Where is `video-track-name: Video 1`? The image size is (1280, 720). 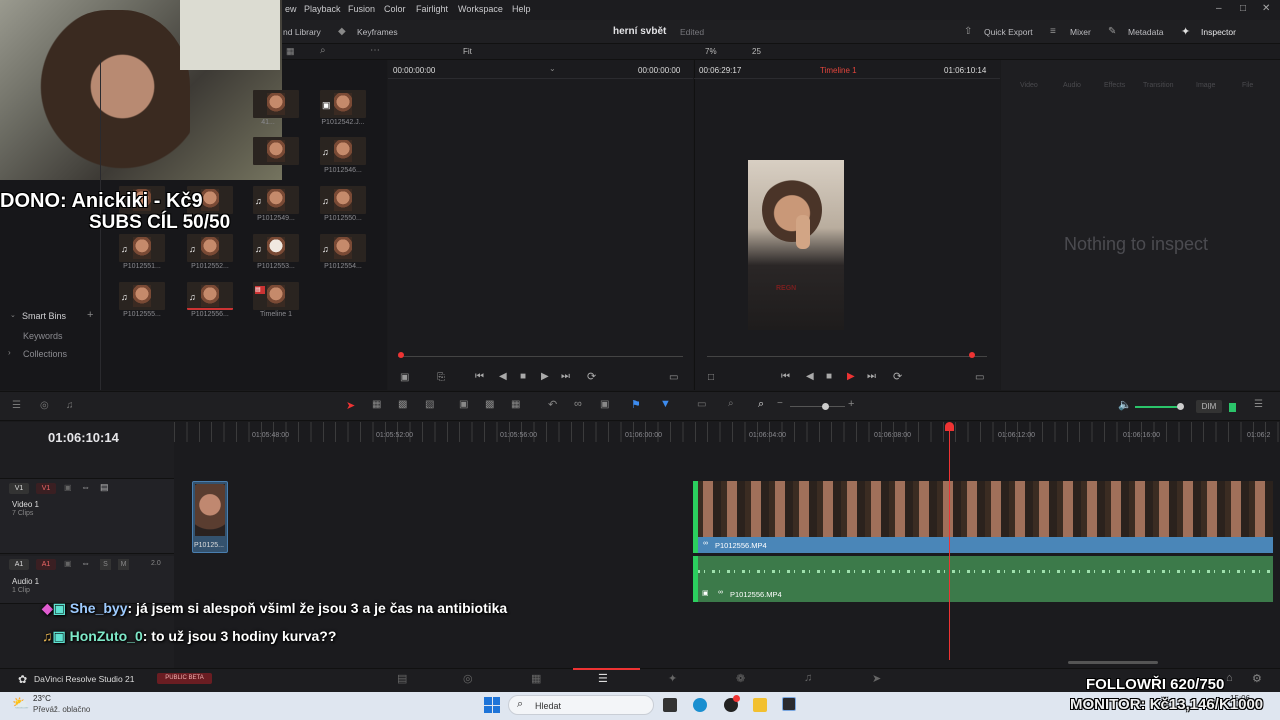 video-track-name: Video 1 is located at coordinates (25, 504).